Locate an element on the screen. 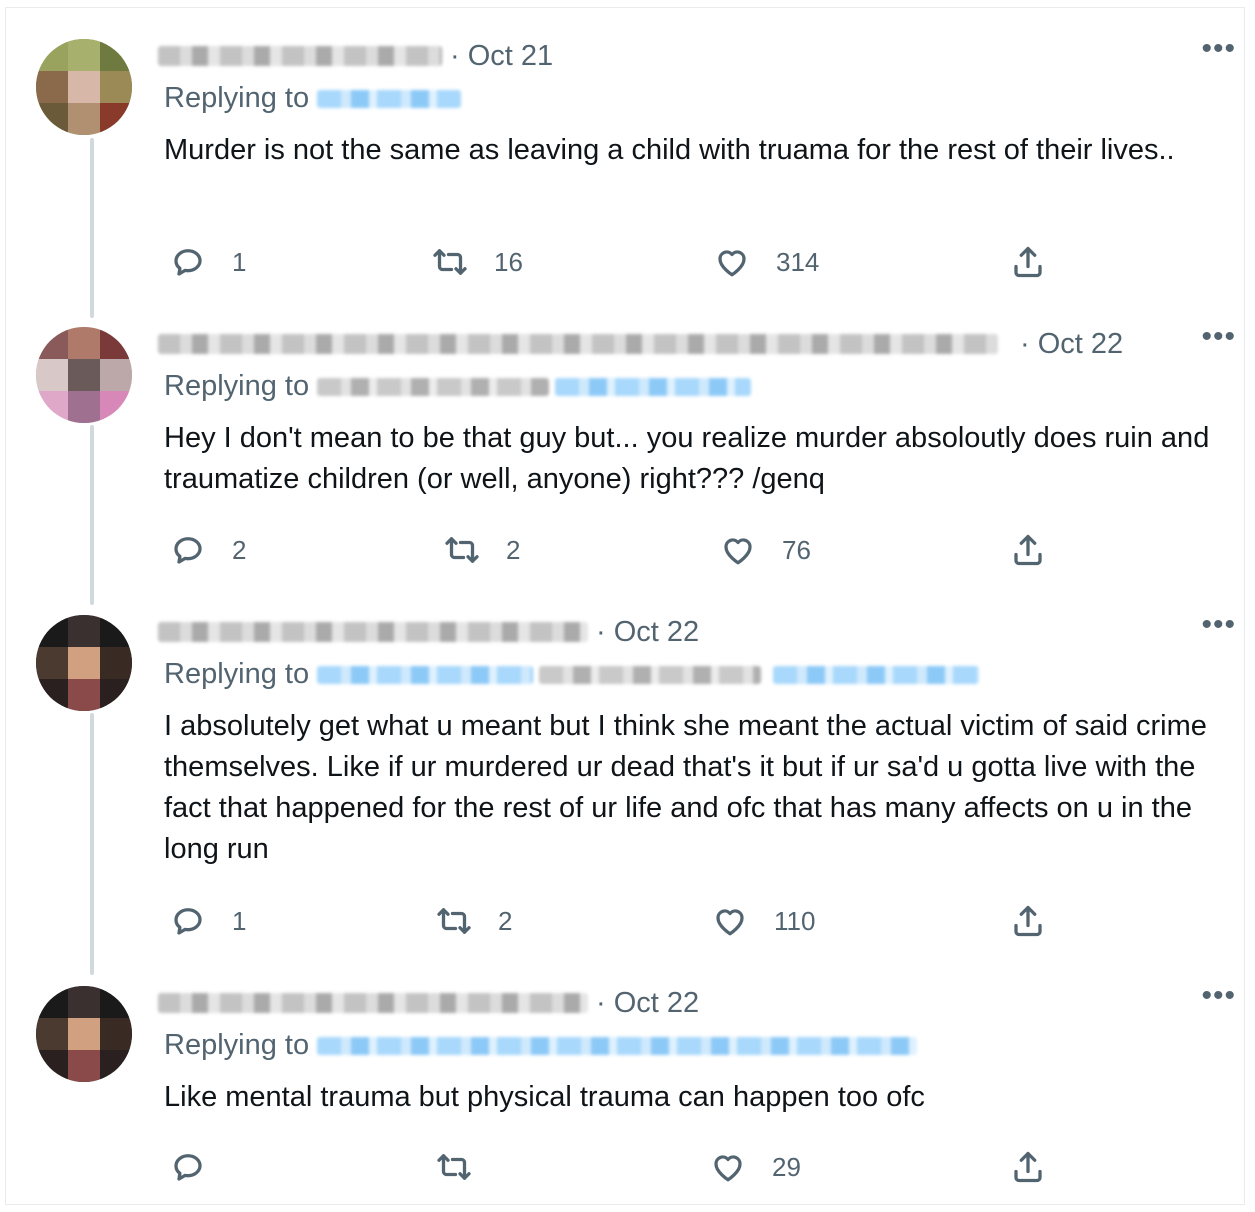 The width and height of the screenshot is (1255, 1212). tweet-header: · Oct 21 is located at coordinates (687, 56).